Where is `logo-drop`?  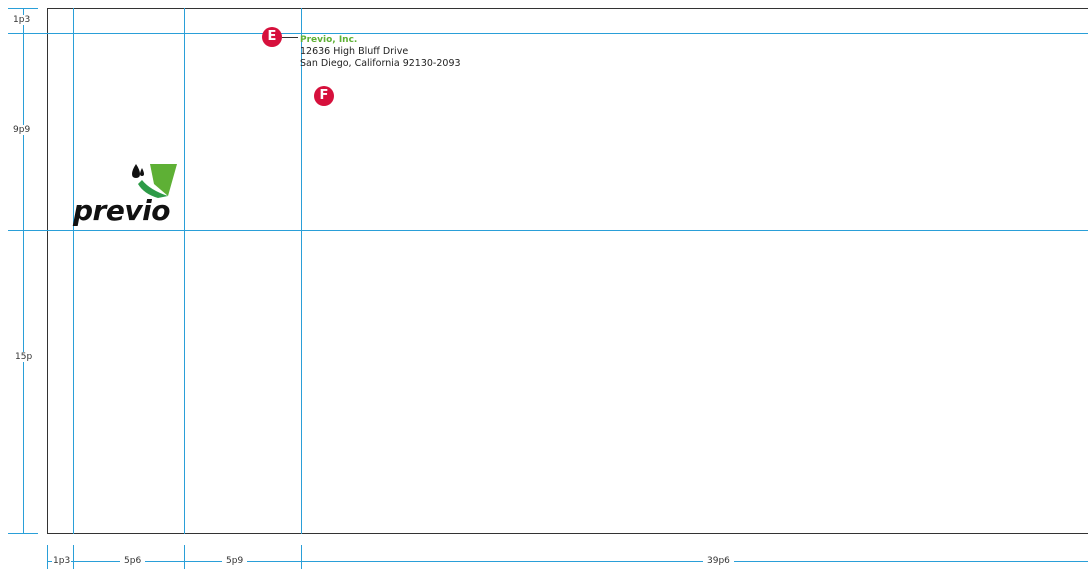 logo-drop is located at coordinates (136, 171).